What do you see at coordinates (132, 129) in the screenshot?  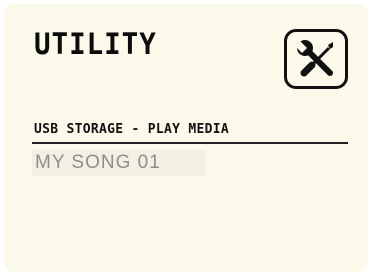 I see `section-label: USB STORAGE - PLAY MEDIA` at bounding box center [132, 129].